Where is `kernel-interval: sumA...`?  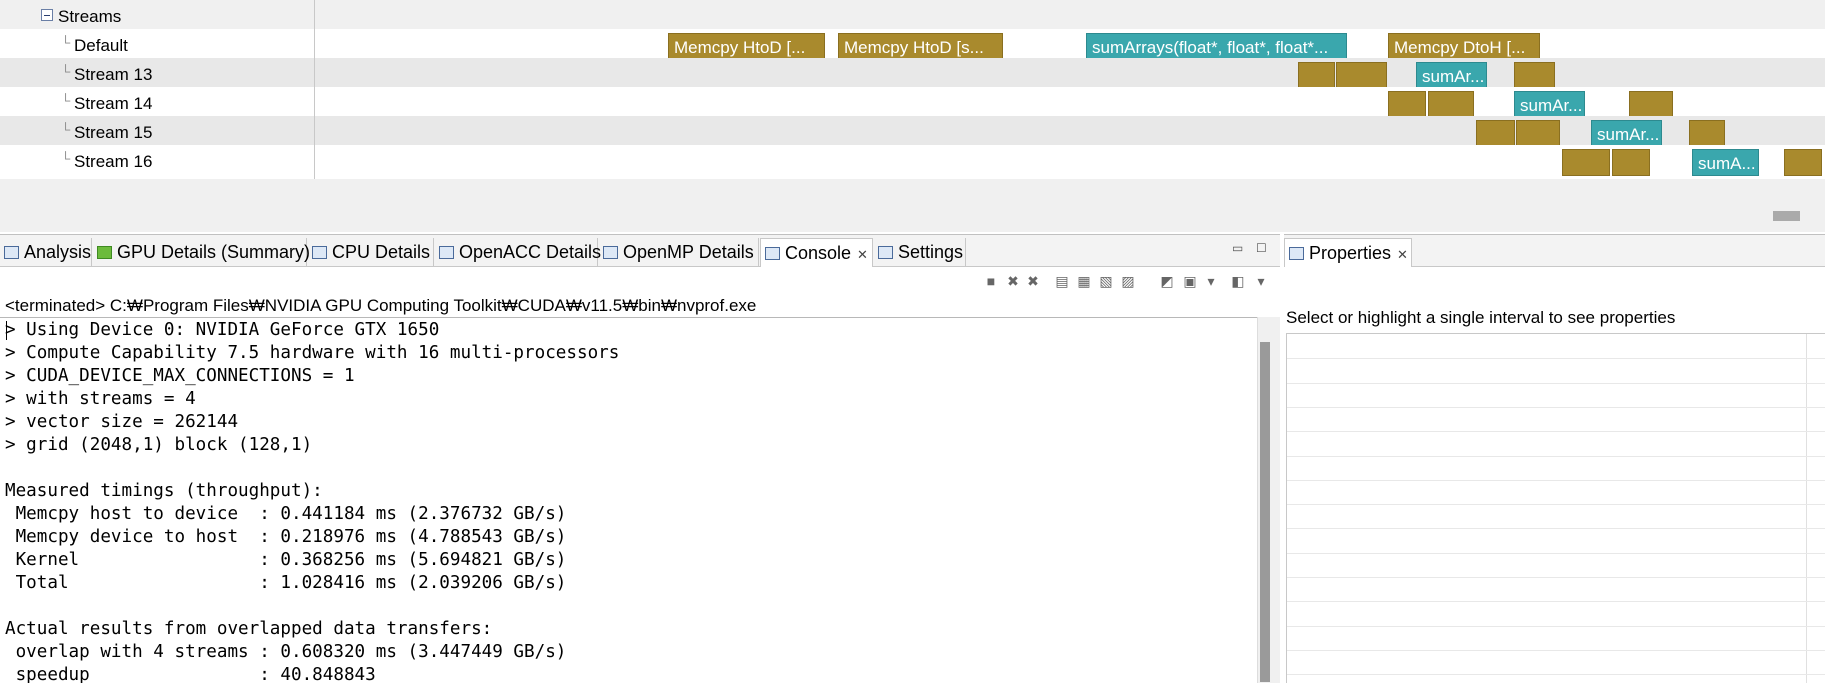 kernel-interval: sumA... is located at coordinates (1725, 162).